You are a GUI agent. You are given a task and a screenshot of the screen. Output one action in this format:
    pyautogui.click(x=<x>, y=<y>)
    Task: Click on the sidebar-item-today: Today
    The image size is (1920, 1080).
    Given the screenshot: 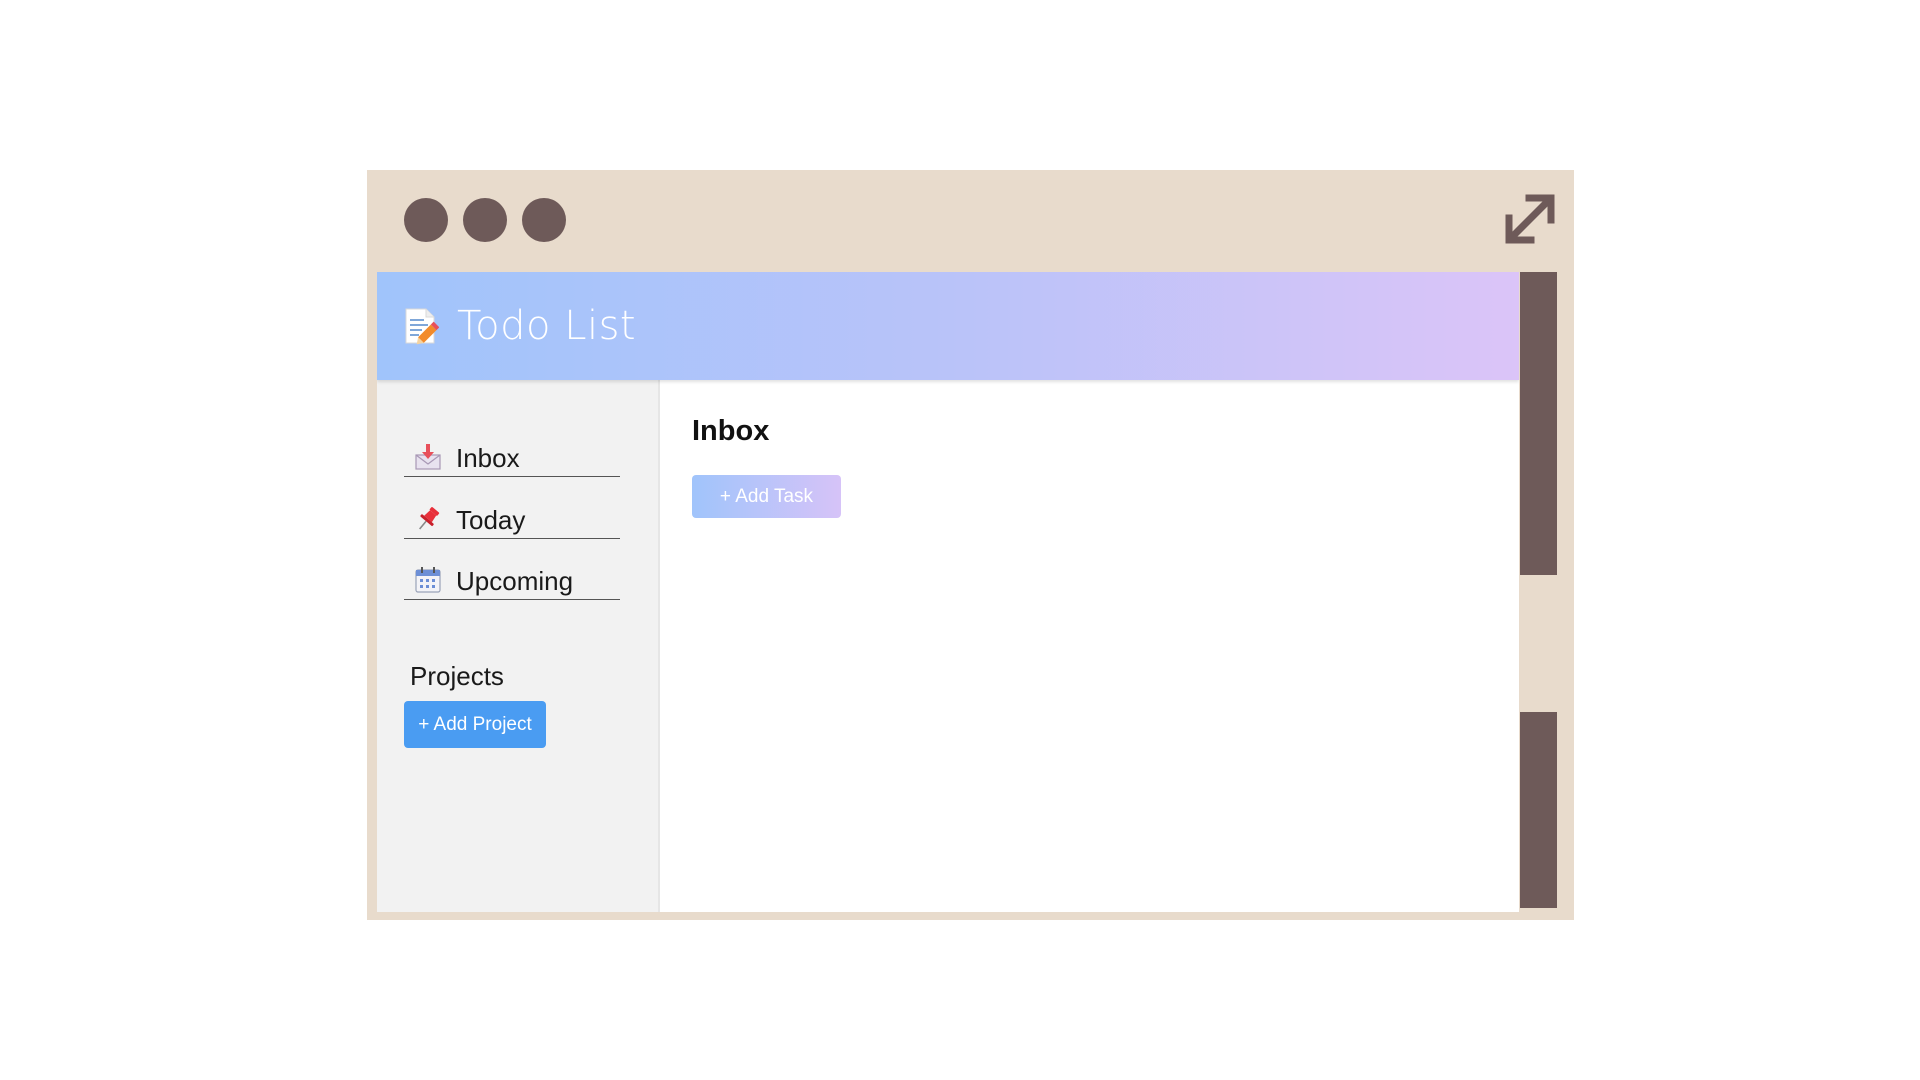 What is the action you would take?
    pyautogui.click(x=512, y=516)
    